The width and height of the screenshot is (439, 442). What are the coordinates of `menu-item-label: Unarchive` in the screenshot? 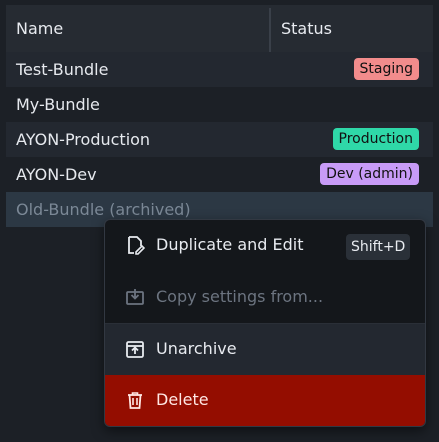 It's located at (196, 348).